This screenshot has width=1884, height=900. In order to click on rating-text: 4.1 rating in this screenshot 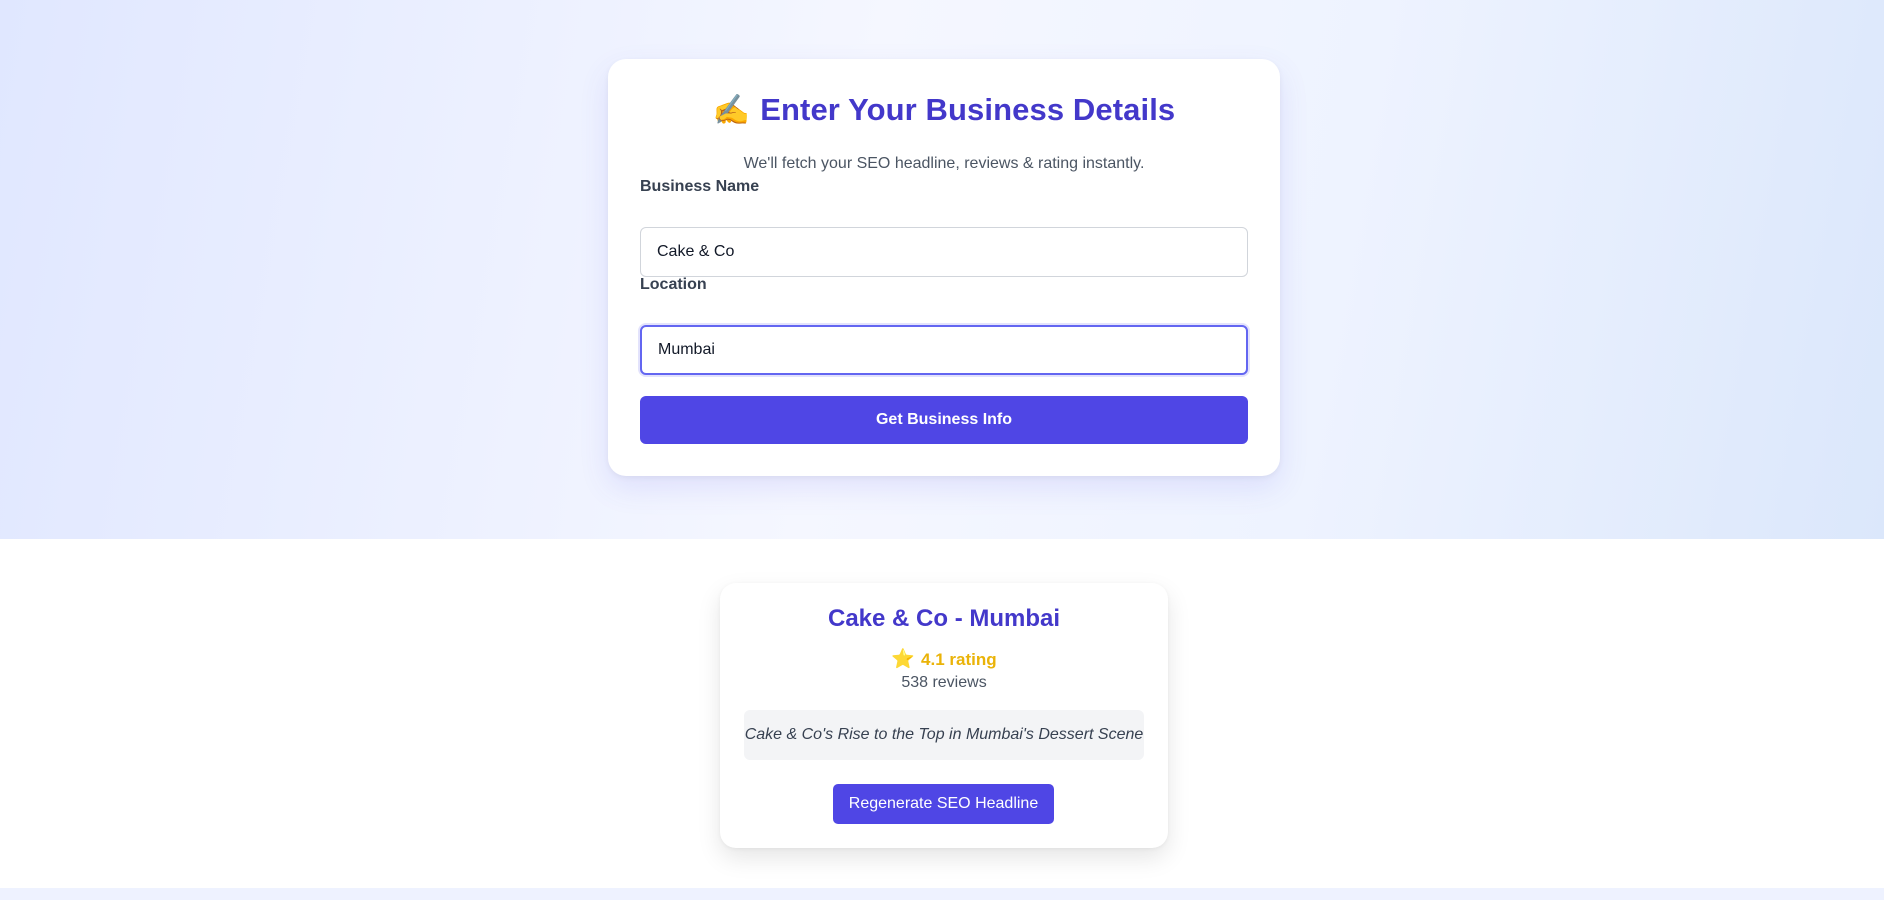, I will do `click(959, 659)`.